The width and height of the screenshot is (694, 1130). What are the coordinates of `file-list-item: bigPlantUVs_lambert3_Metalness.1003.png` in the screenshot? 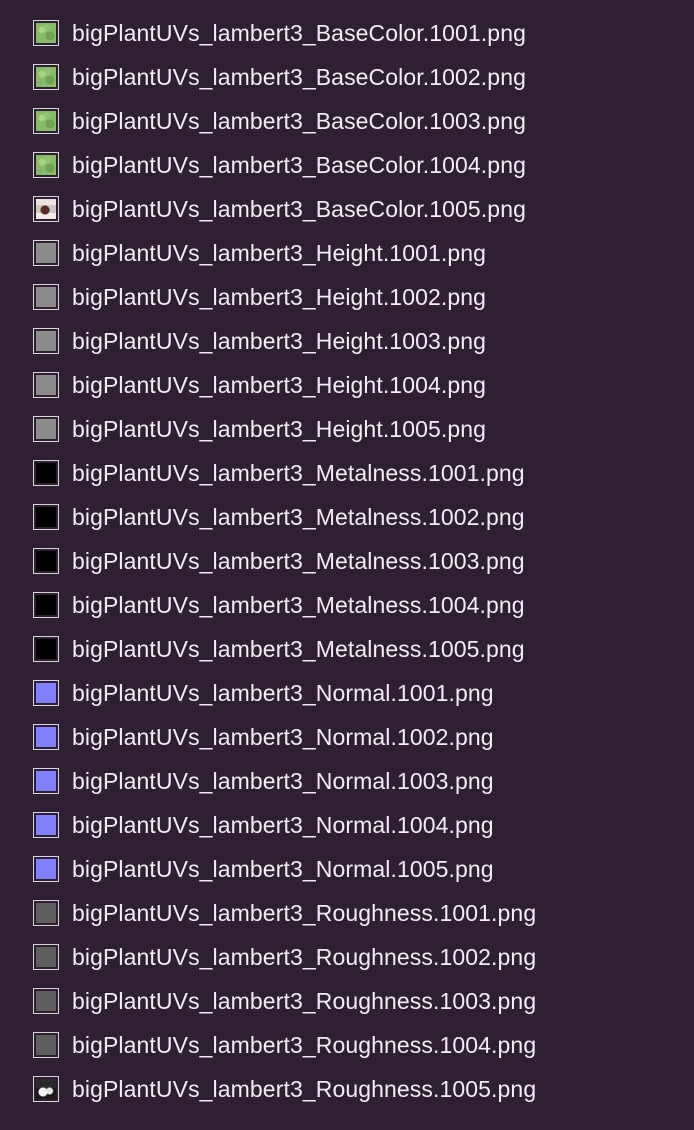 It's located at (347, 561).